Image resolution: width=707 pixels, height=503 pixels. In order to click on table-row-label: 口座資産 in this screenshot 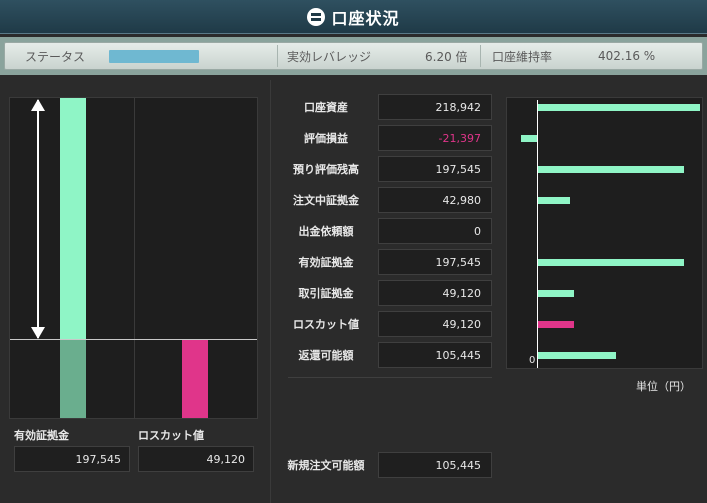, I will do `click(326, 107)`.